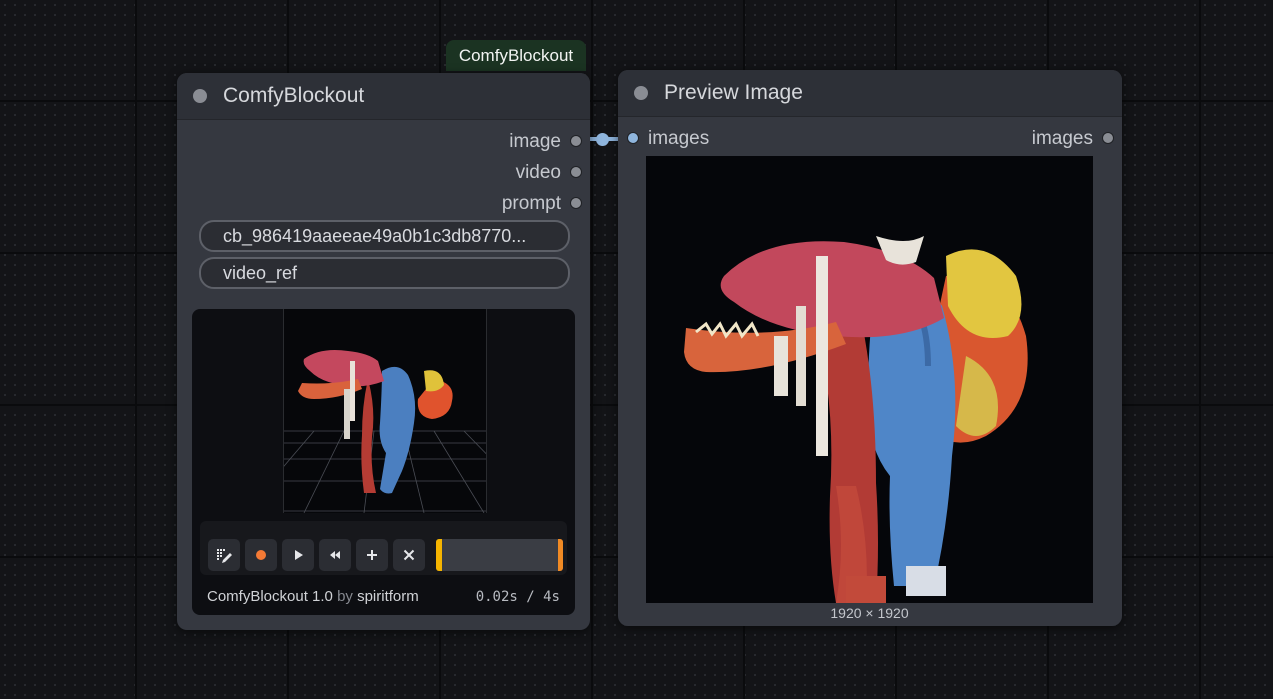 The width and height of the screenshot is (1273, 699). Describe the element at coordinates (733, 92) in the screenshot. I see `node-title: Preview Image` at that location.